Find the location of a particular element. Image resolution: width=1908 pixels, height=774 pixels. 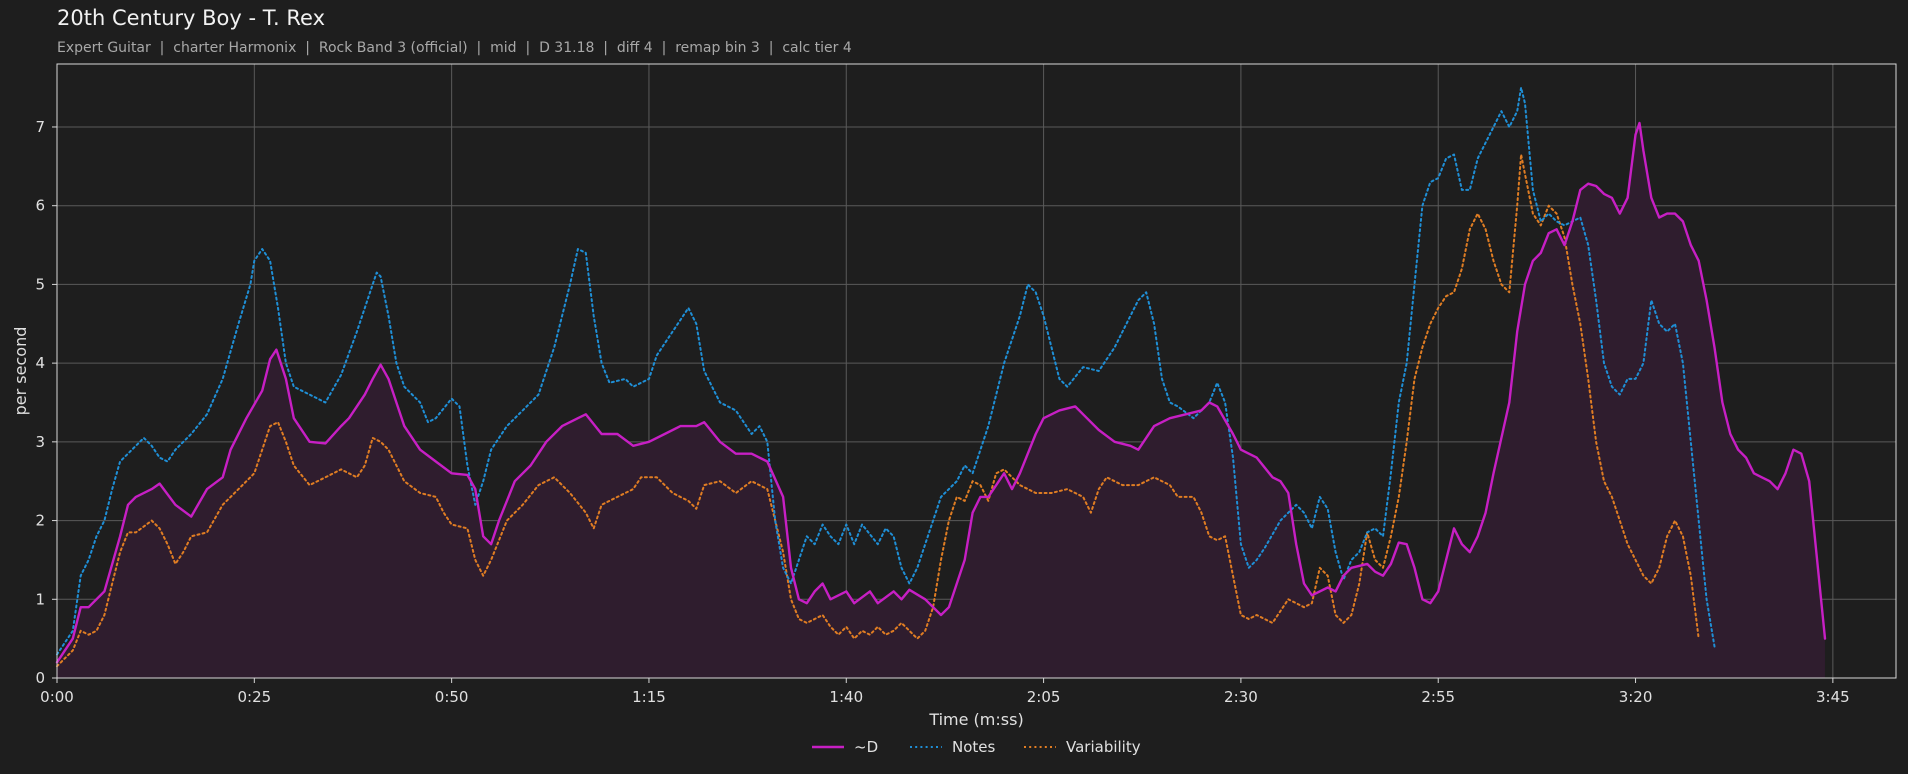

y-tick-label: 1 is located at coordinates (40, 599).